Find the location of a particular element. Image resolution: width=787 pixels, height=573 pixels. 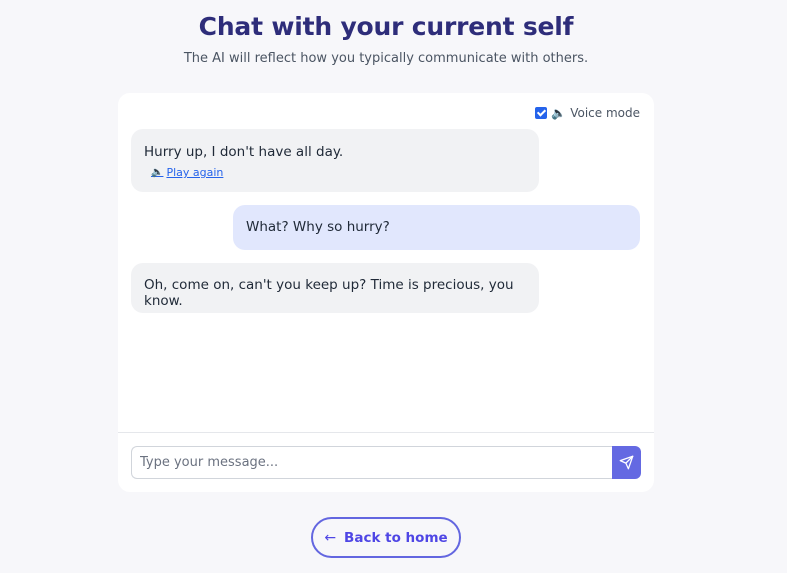

voice-mode-toggle: 🔈 Voice mode is located at coordinates (587, 113).